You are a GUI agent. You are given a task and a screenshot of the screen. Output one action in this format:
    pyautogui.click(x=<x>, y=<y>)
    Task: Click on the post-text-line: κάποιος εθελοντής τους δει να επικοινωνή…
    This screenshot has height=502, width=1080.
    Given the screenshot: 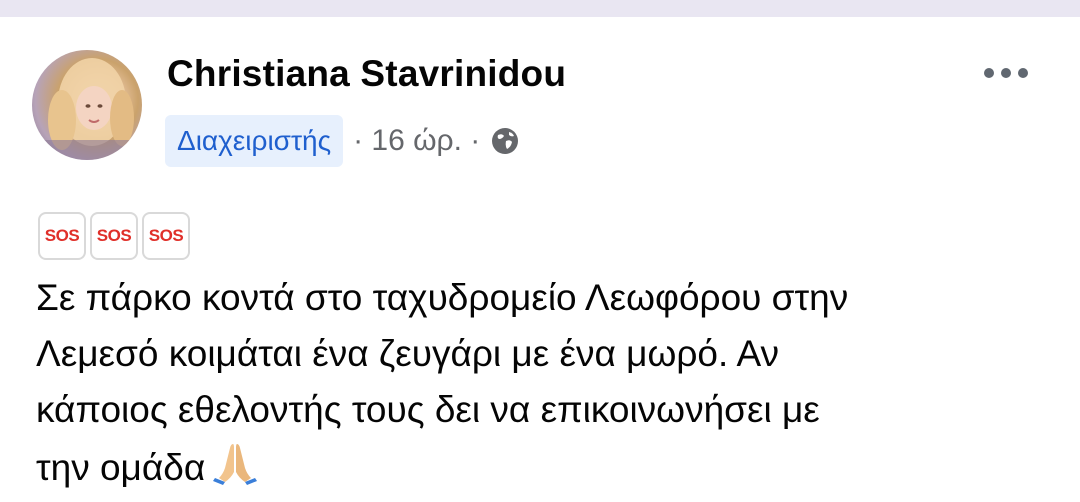 What is the action you would take?
    pyautogui.click(x=428, y=409)
    